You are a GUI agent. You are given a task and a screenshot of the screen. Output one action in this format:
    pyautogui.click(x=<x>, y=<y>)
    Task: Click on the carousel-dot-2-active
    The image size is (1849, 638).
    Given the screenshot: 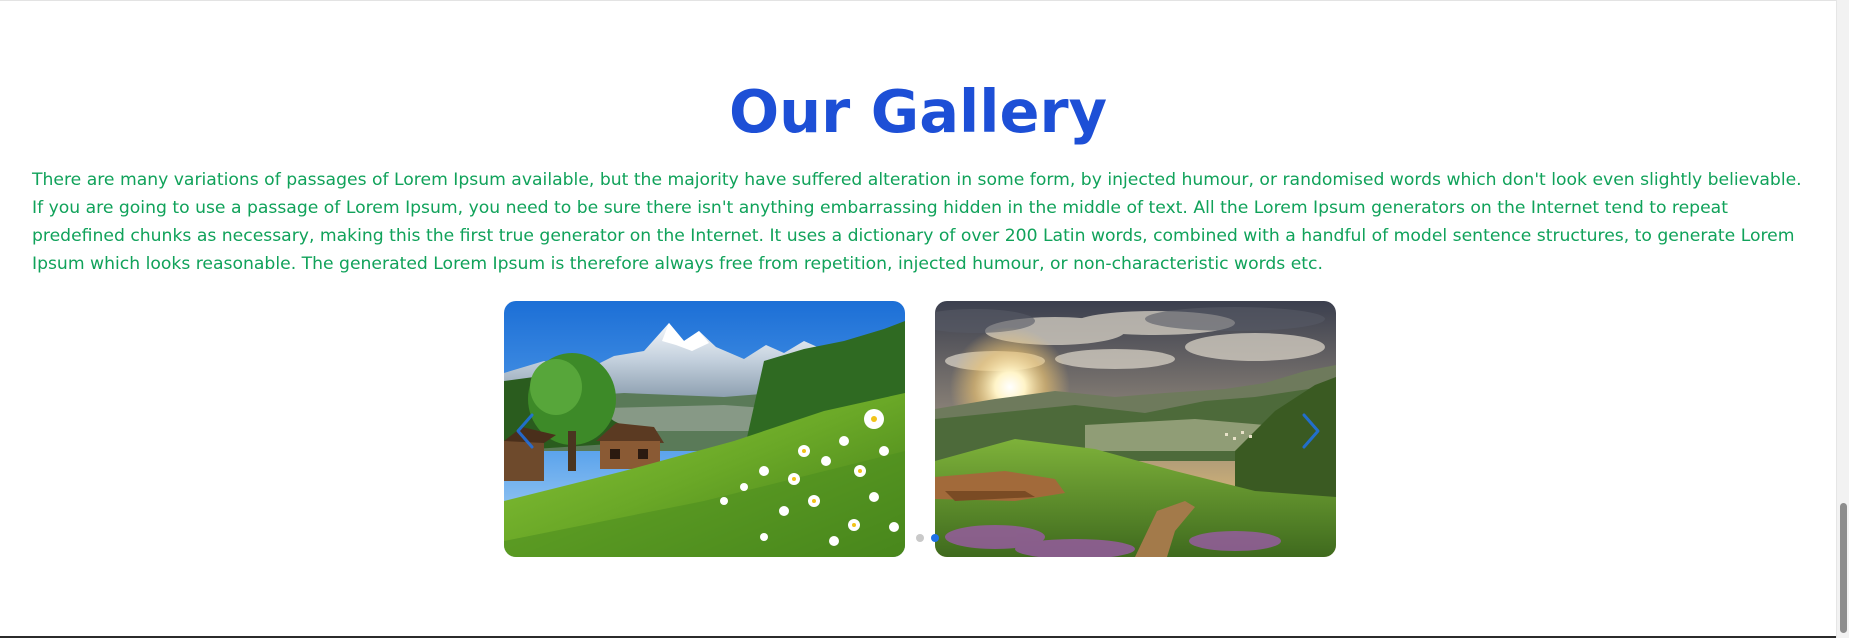 What is the action you would take?
    pyautogui.click(x=935, y=538)
    